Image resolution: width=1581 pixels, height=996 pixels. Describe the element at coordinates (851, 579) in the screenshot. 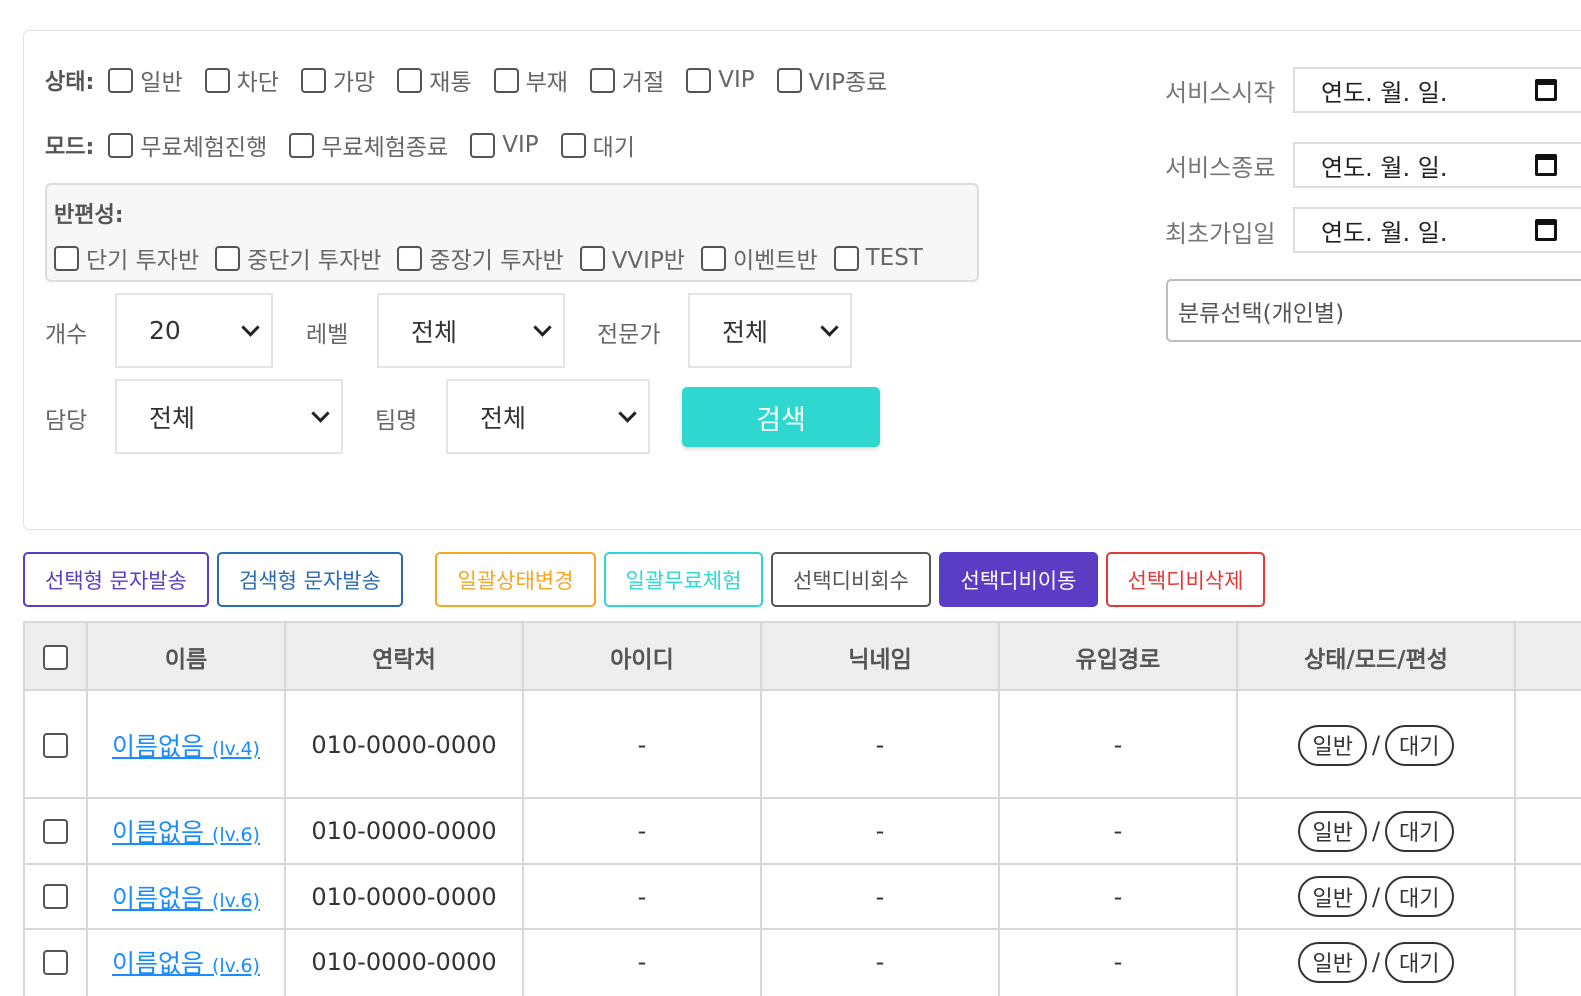

I see `recall-db-button: 선택디비회수` at that location.